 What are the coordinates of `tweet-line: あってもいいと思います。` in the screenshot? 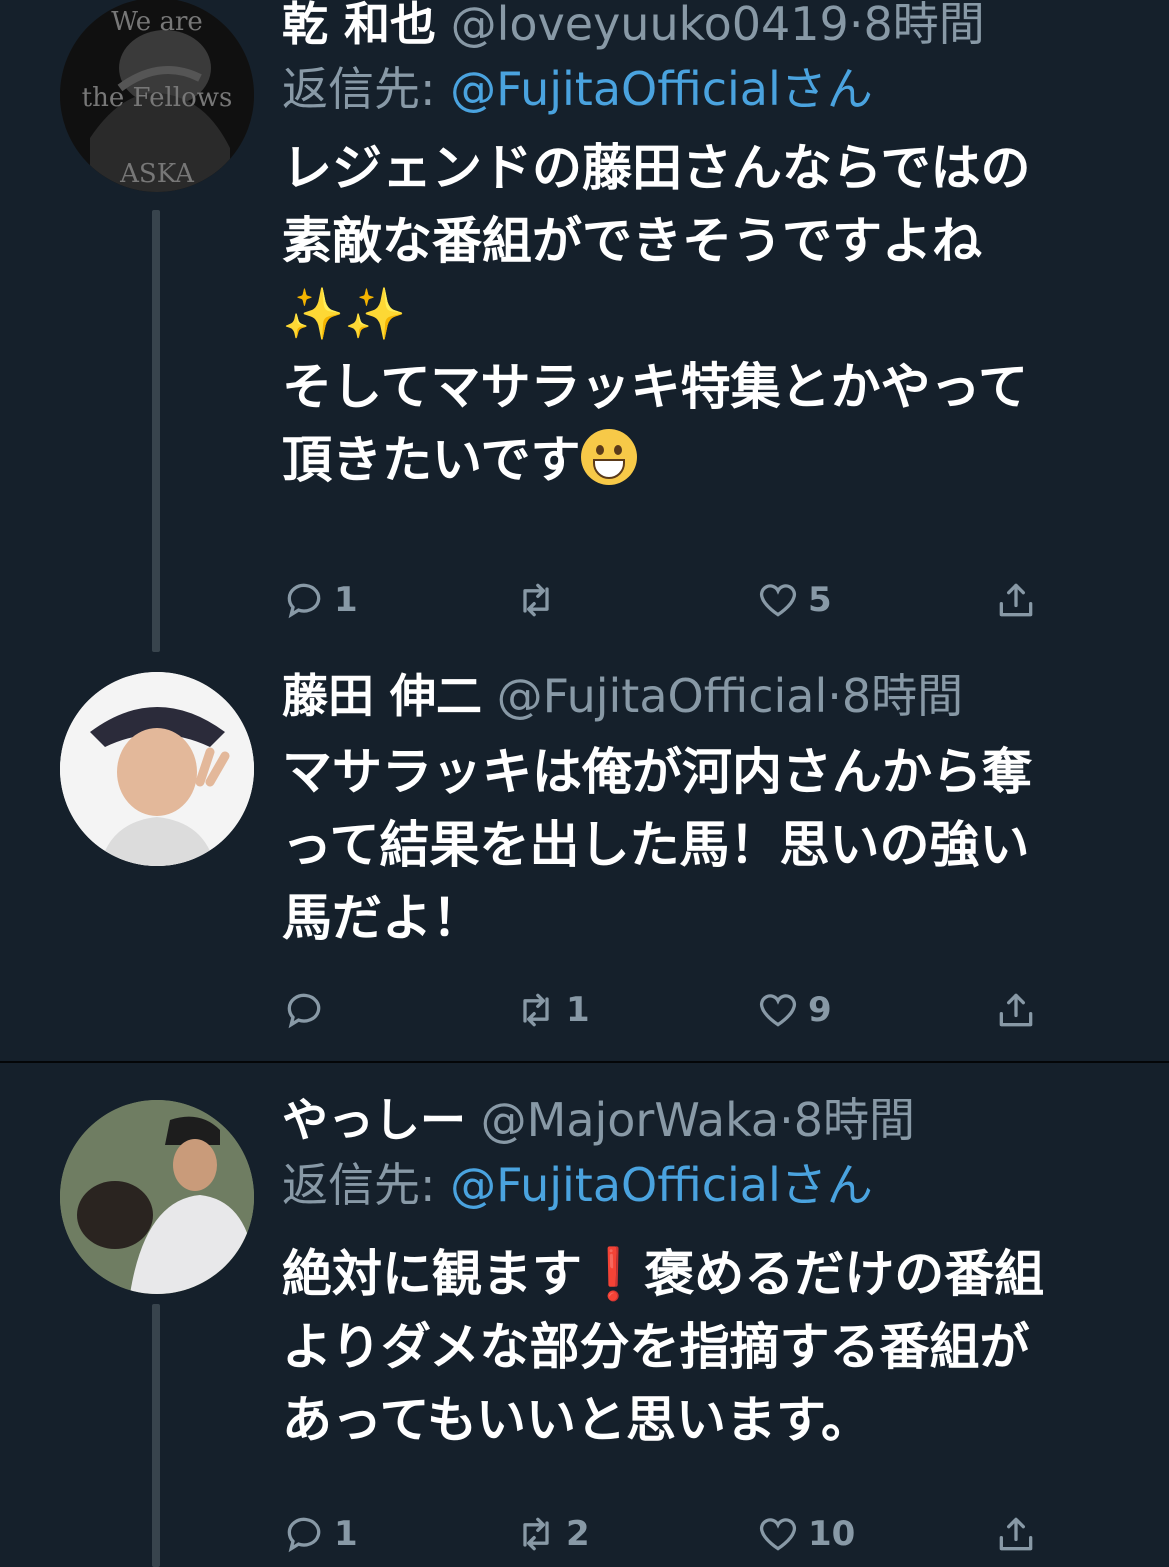 It's located at (576, 1420).